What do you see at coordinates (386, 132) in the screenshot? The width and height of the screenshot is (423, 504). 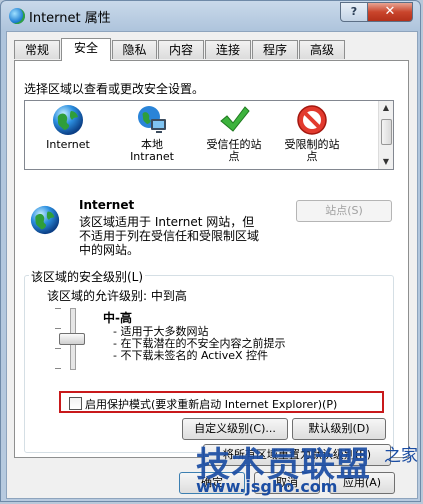 I see `scroll-thumb` at bounding box center [386, 132].